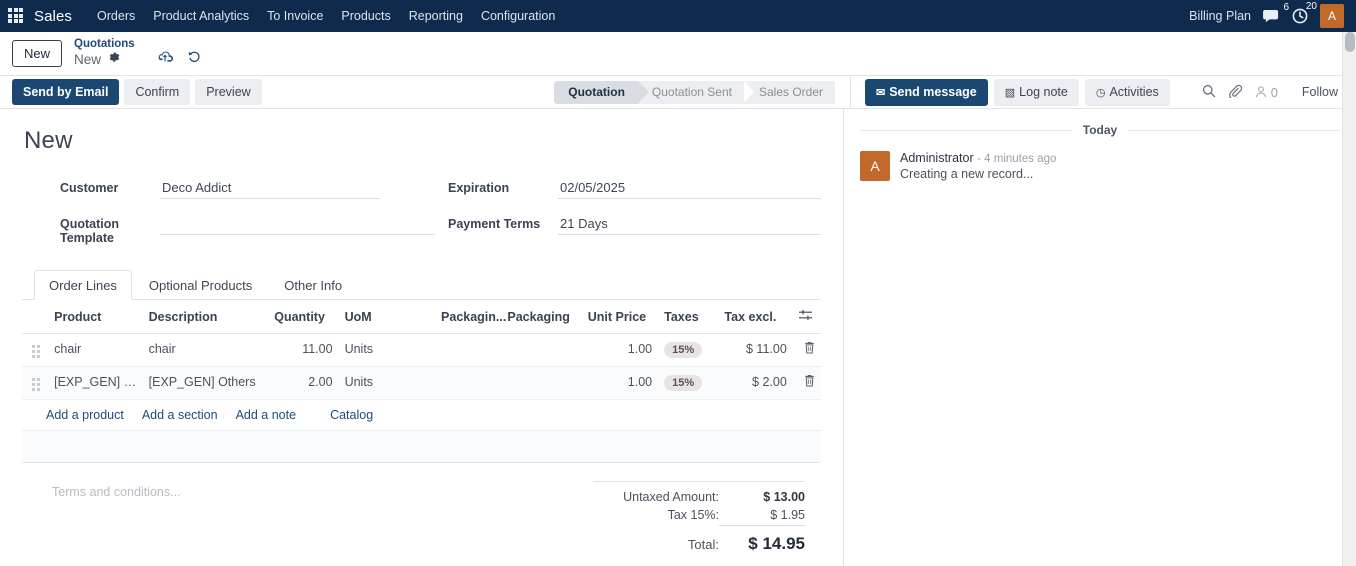 Image resolution: width=1356 pixels, height=566 pixels. I want to click on th-options, so click(806, 317).